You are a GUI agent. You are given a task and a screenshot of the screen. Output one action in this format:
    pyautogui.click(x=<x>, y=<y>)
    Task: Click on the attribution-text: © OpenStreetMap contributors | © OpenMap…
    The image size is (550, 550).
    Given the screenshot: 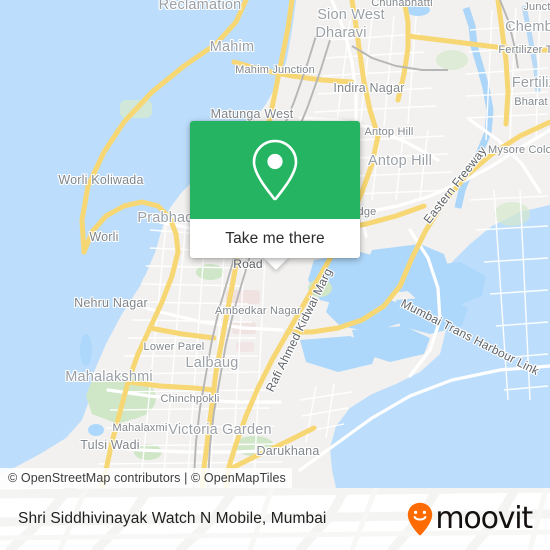 What is the action you would take?
    pyautogui.click(x=147, y=478)
    